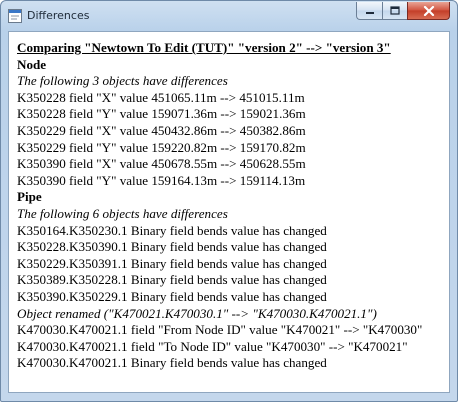  I want to click on title-bar: Differences, so click(229, 16).